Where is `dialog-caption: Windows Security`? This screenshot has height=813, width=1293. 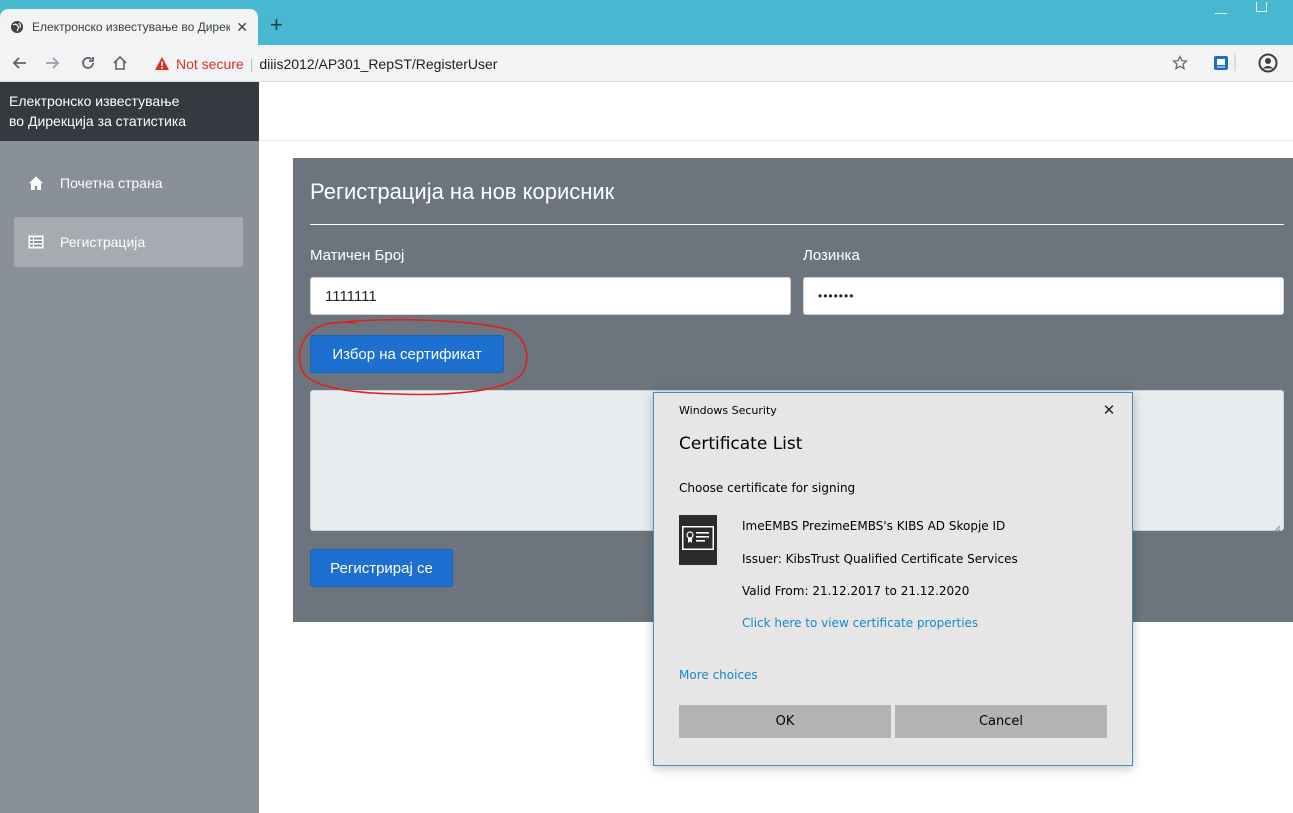 dialog-caption: Windows Security is located at coordinates (728, 410).